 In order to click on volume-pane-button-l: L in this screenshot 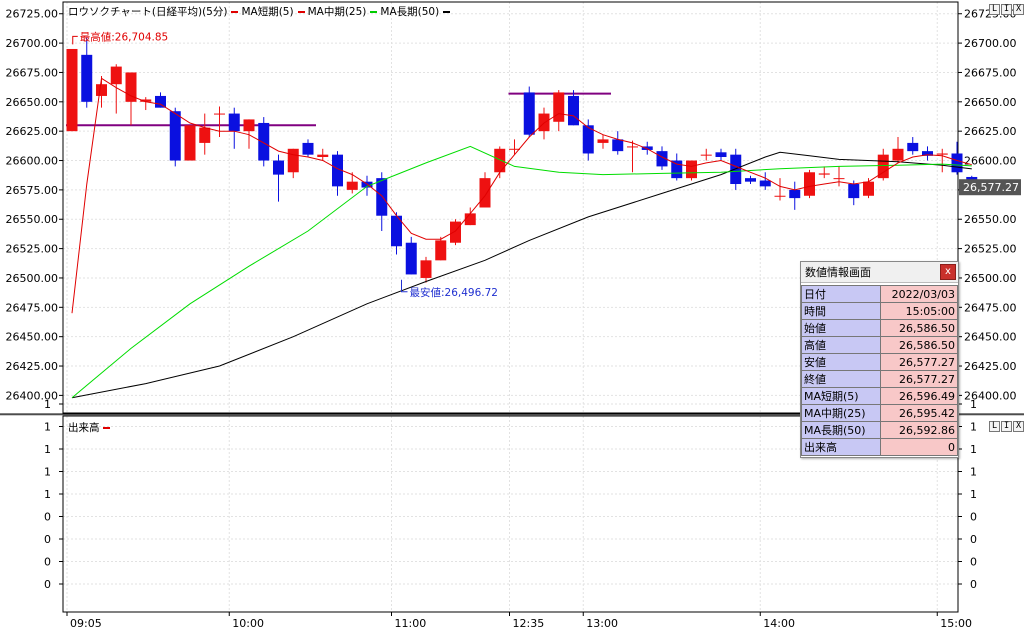, I will do `click(994, 426)`.